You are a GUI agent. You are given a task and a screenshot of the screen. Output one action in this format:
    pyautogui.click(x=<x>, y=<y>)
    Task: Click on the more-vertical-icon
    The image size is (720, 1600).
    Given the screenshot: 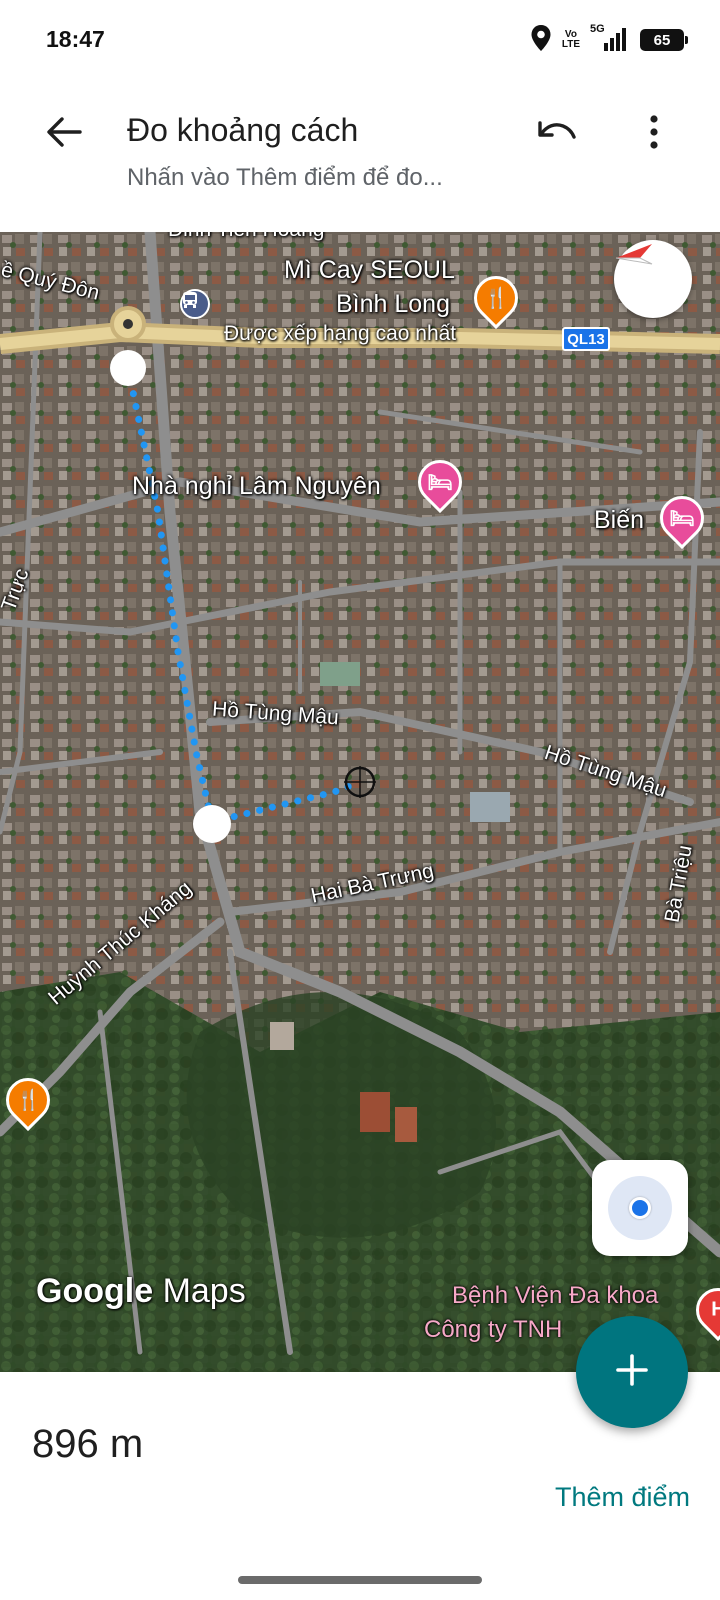 What is the action you would take?
    pyautogui.click(x=654, y=134)
    